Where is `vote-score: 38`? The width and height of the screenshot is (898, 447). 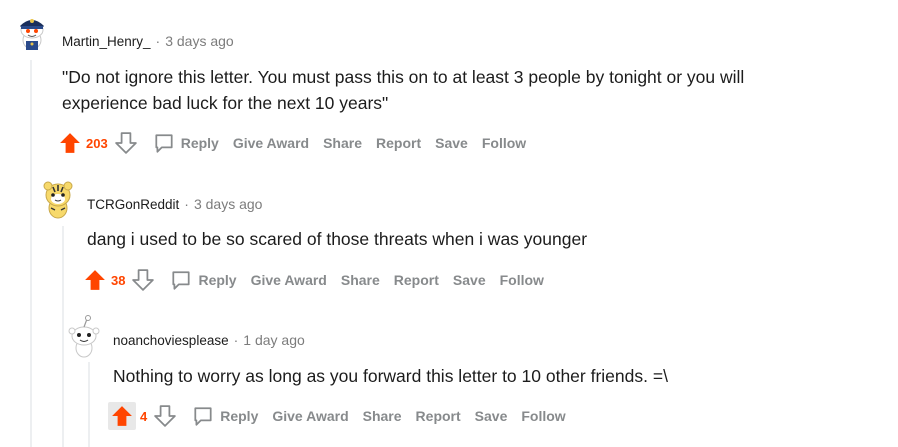 vote-score: 38 is located at coordinates (118, 280).